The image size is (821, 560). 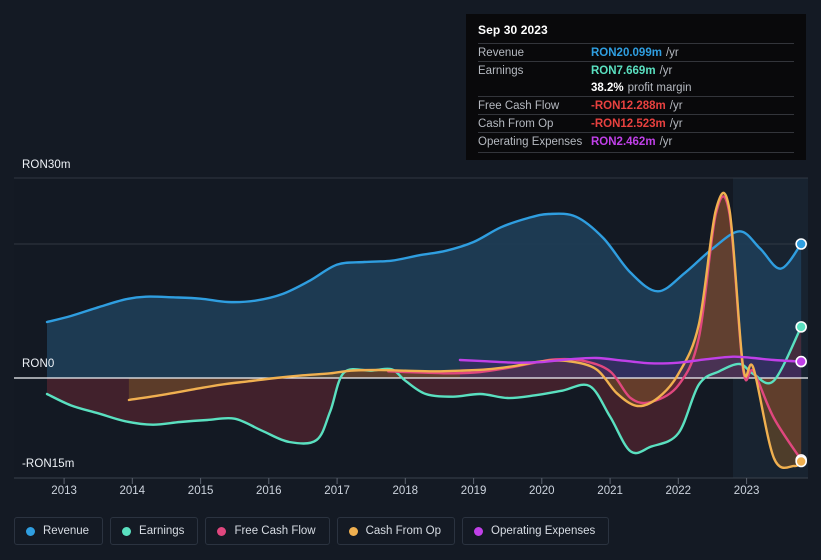 I want to click on endpoint-dot-cash-from-op, so click(x=801, y=461).